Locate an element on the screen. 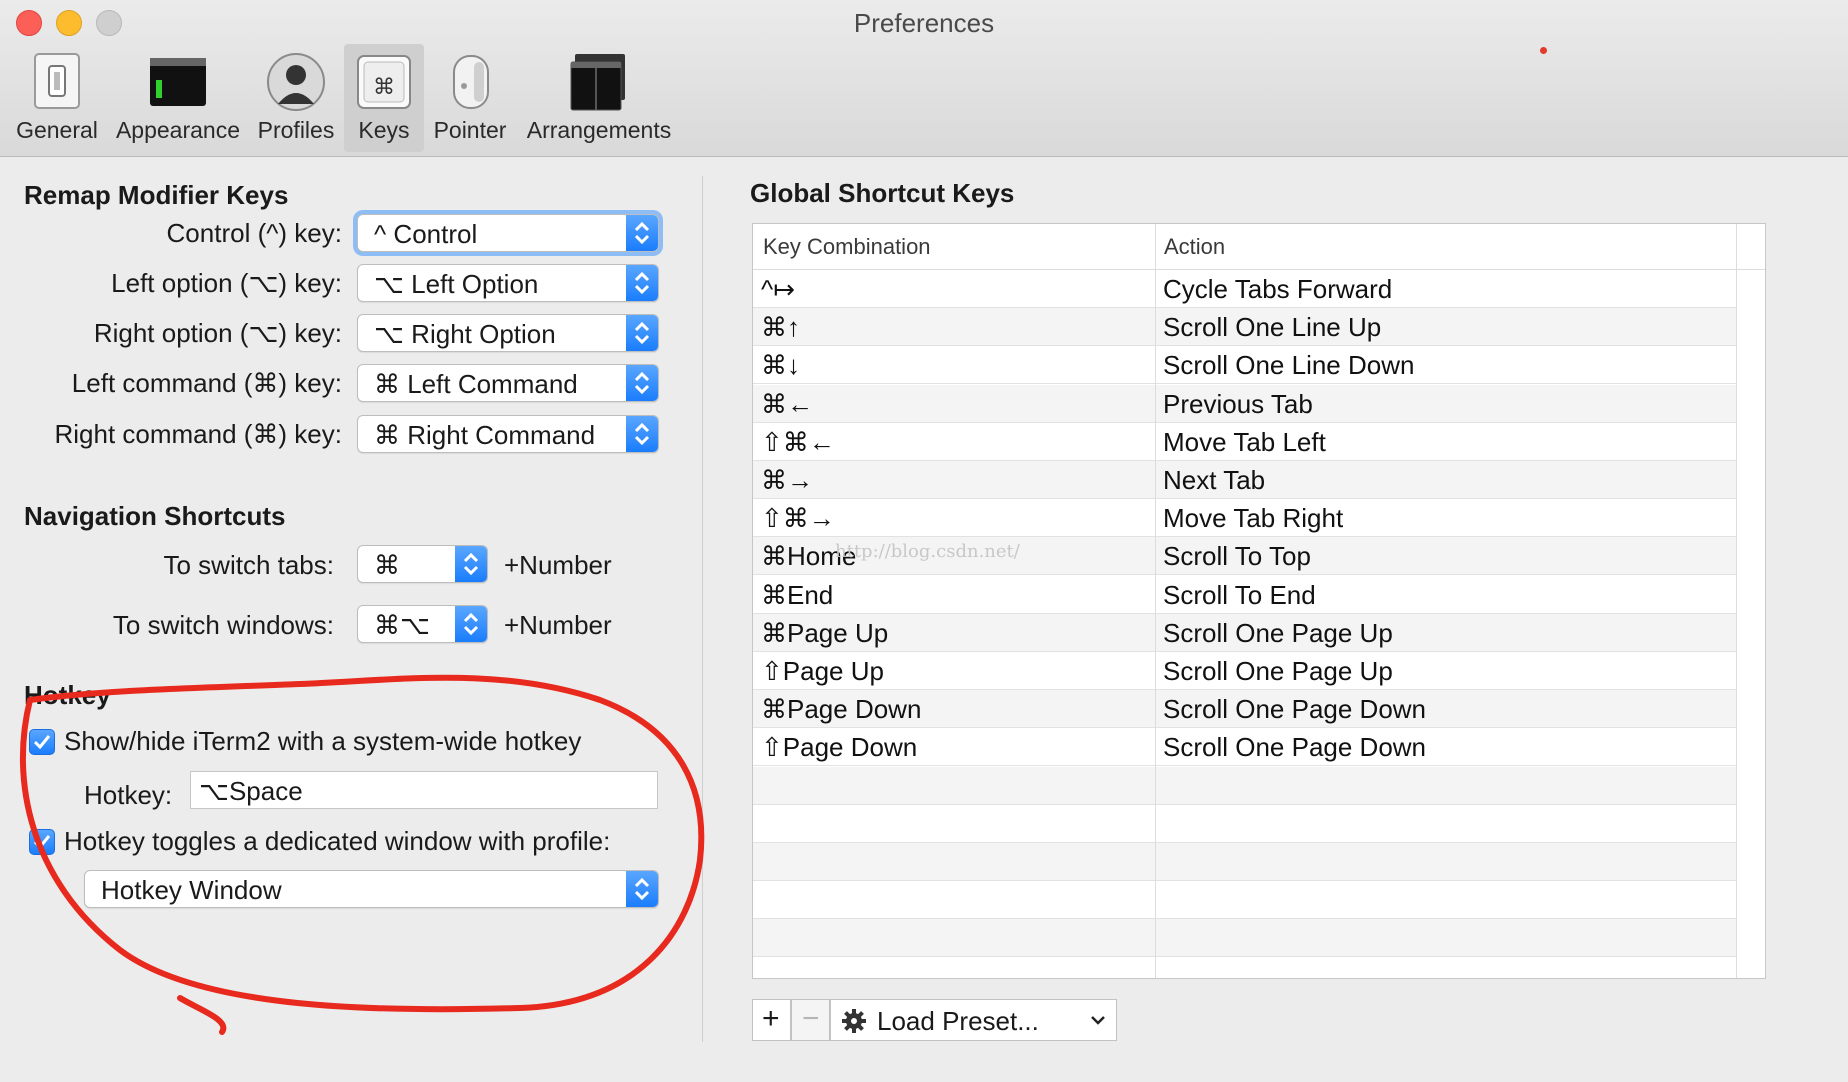 This screenshot has width=1848, height=1082. annotation-circle is located at coordinates (362, 854).